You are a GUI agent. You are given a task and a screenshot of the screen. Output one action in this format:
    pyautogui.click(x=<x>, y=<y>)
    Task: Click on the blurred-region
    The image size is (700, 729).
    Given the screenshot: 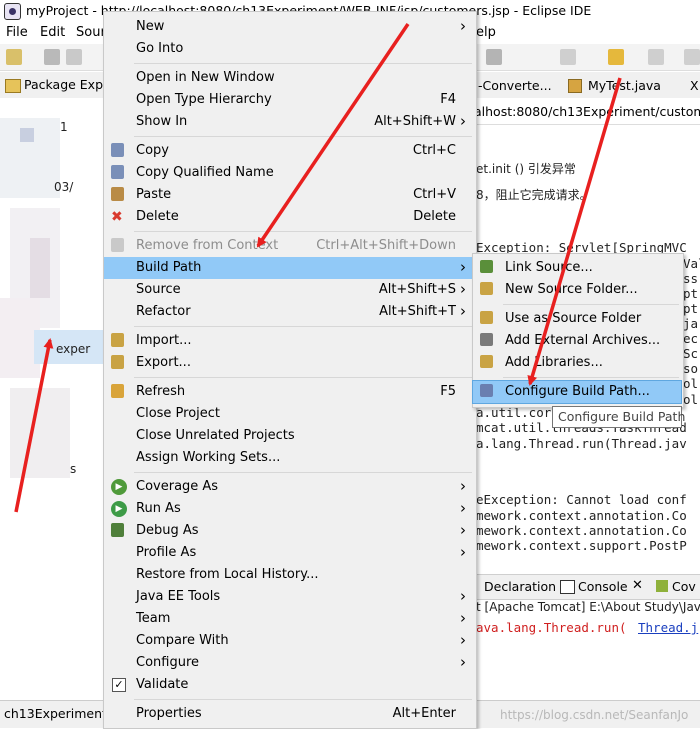 What is the action you would take?
    pyautogui.click(x=40, y=268)
    